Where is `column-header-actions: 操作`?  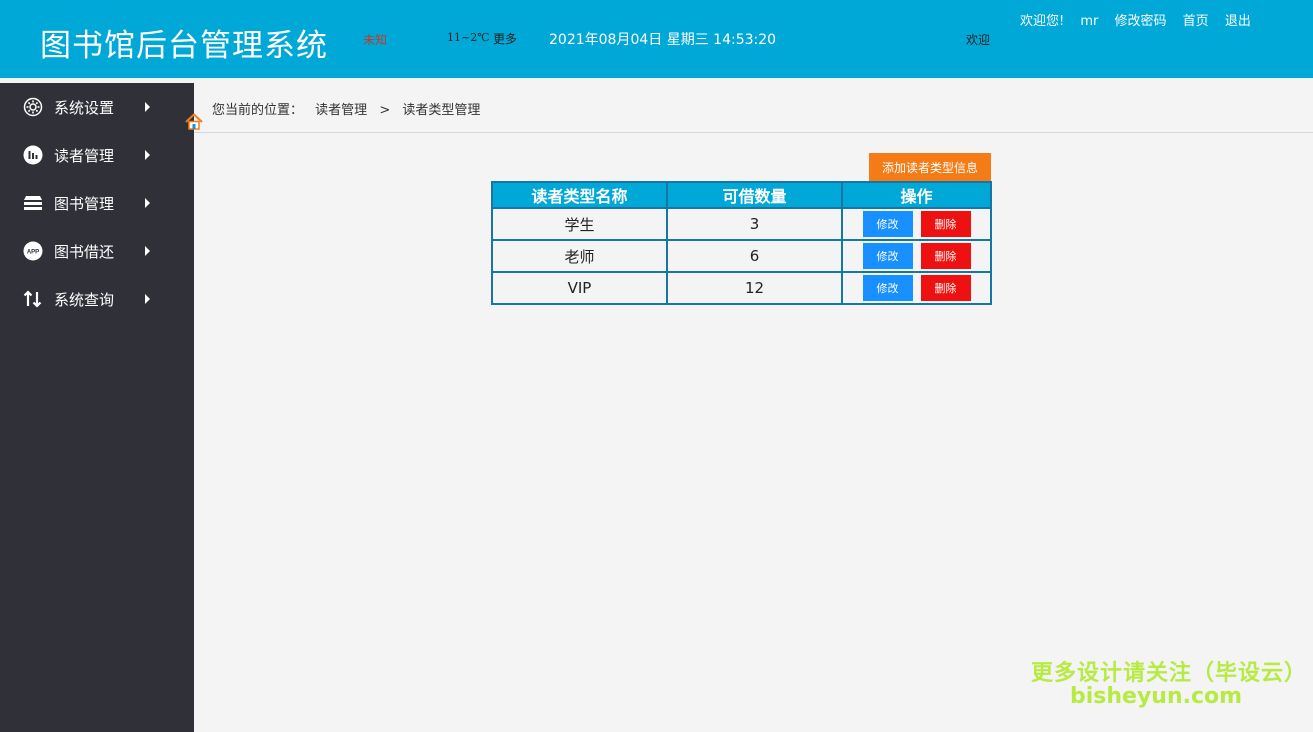
column-header-actions: 操作 is located at coordinates (916, 195).